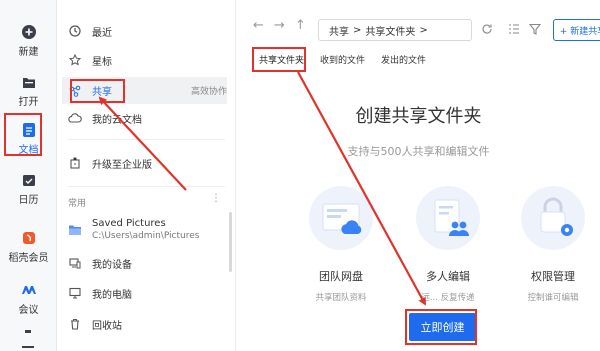 The image size is (600, 351). Describe the element at coordinates (29, 238) in the screenshot. I see `docer-icon` at that location.